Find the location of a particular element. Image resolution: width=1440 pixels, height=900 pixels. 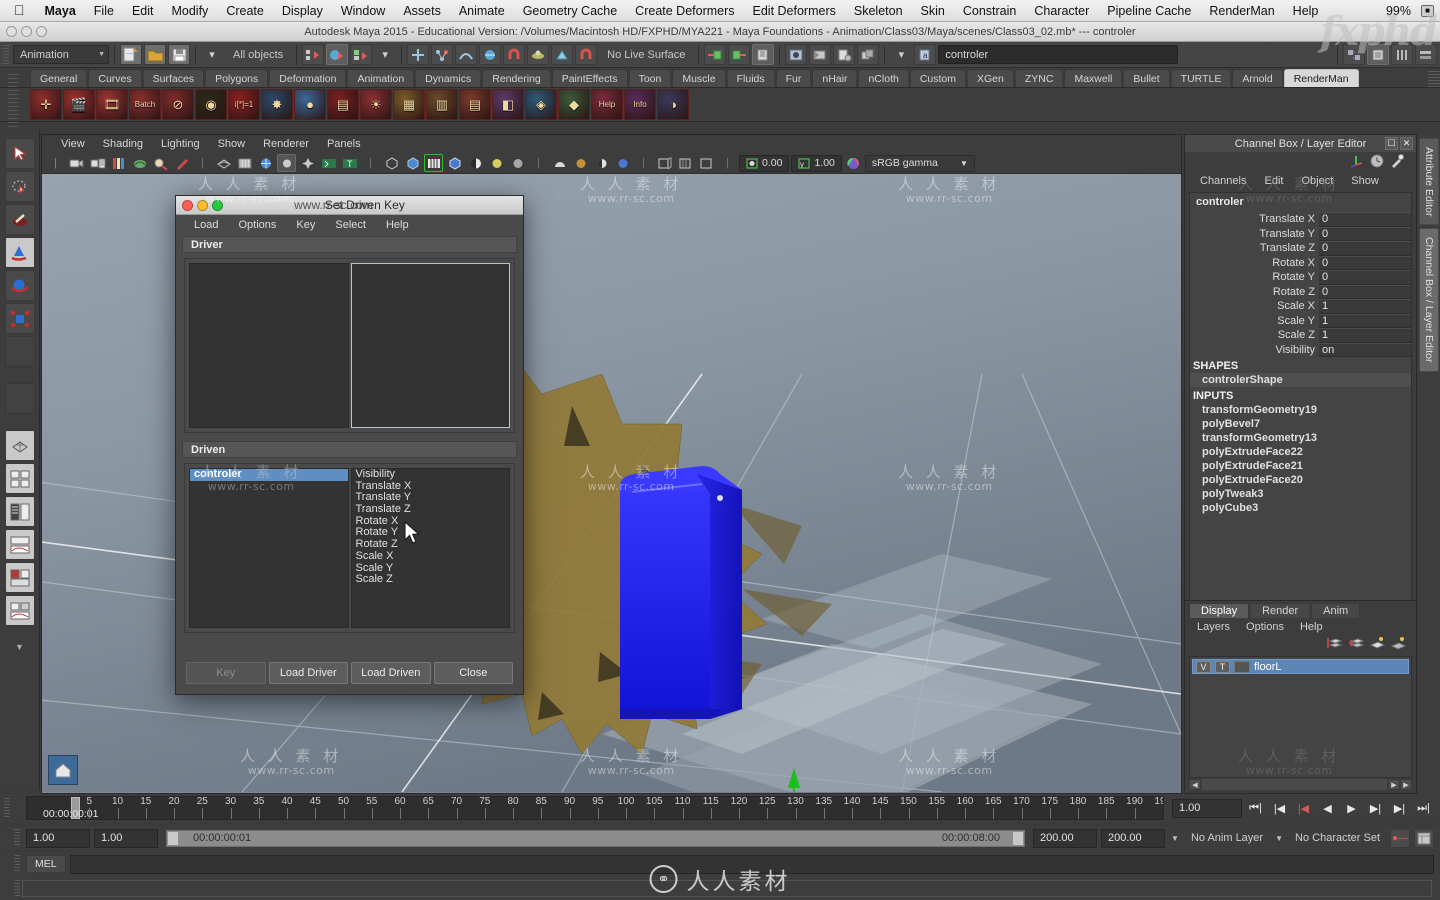

range-end-field: 200.00 is located at coordinates (1065, 838).